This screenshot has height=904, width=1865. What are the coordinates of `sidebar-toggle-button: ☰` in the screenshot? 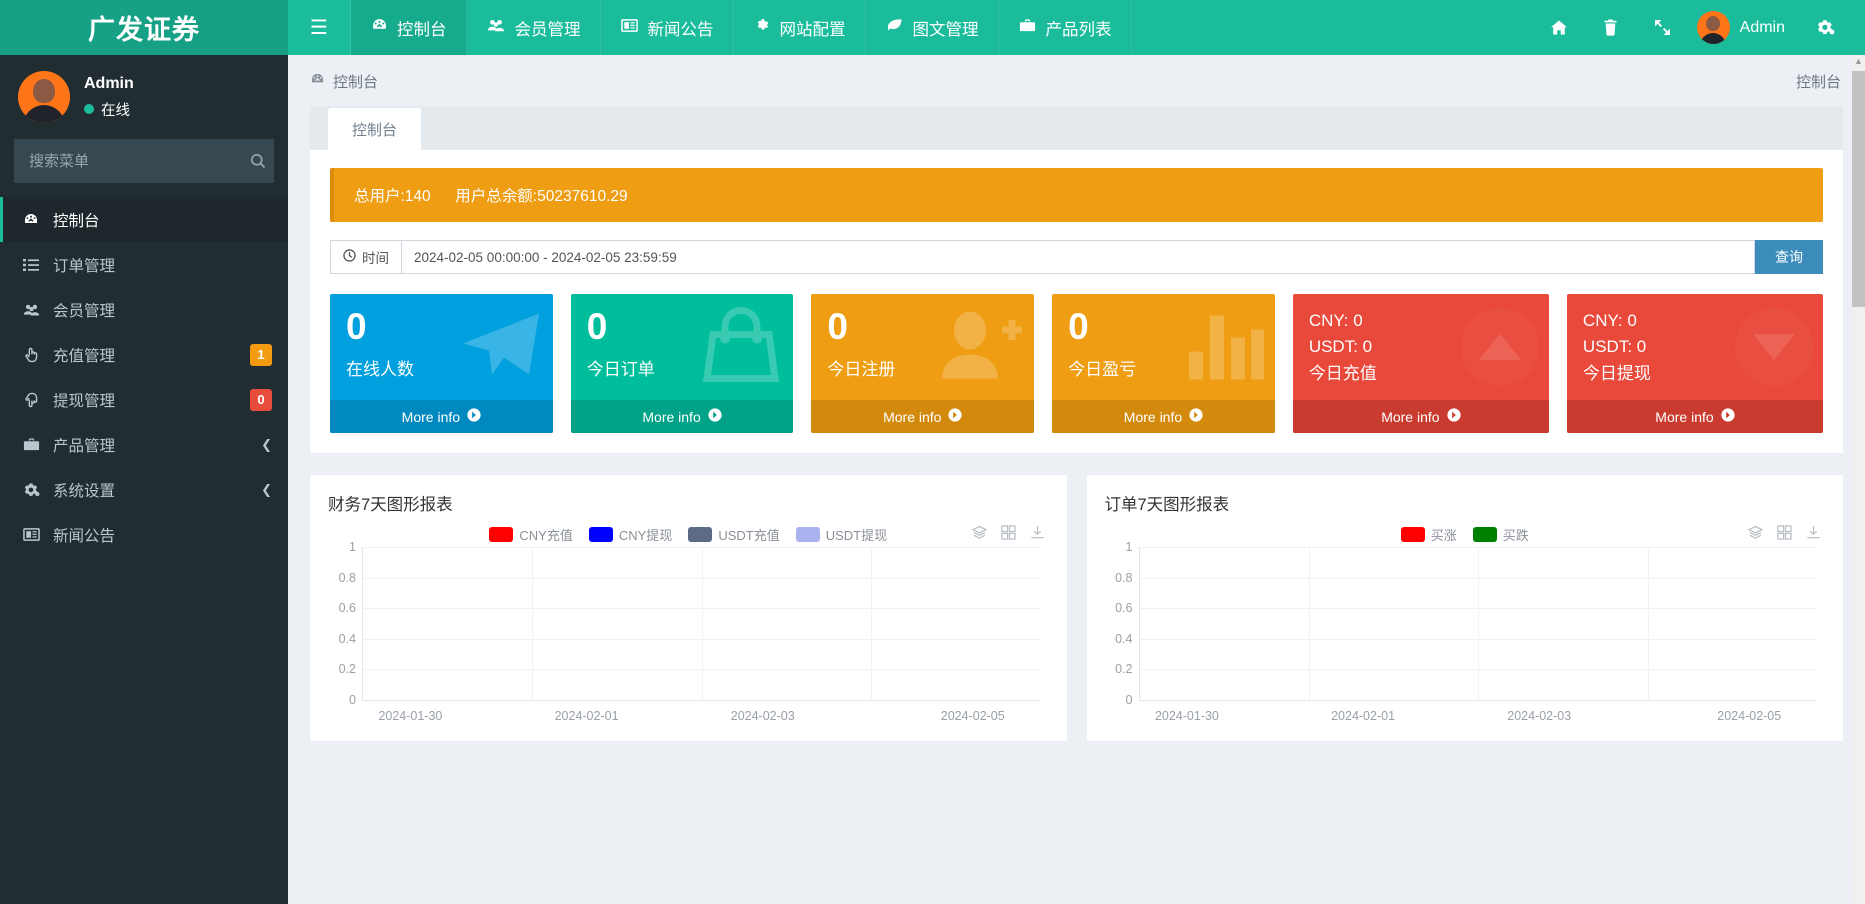 It's located at (319, 27).